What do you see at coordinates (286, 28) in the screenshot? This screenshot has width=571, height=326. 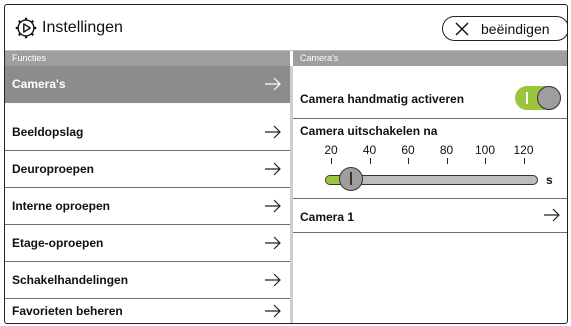 I see `header-bar: Instellingen beëindigen` at bounding box center [286, 28].